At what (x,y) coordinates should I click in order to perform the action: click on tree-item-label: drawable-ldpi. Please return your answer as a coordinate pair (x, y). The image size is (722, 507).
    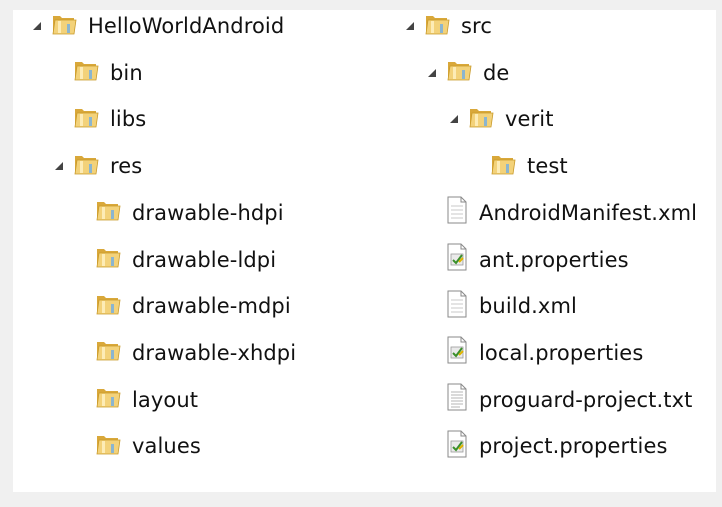
    Looking at the image, I should click on (204, 259).